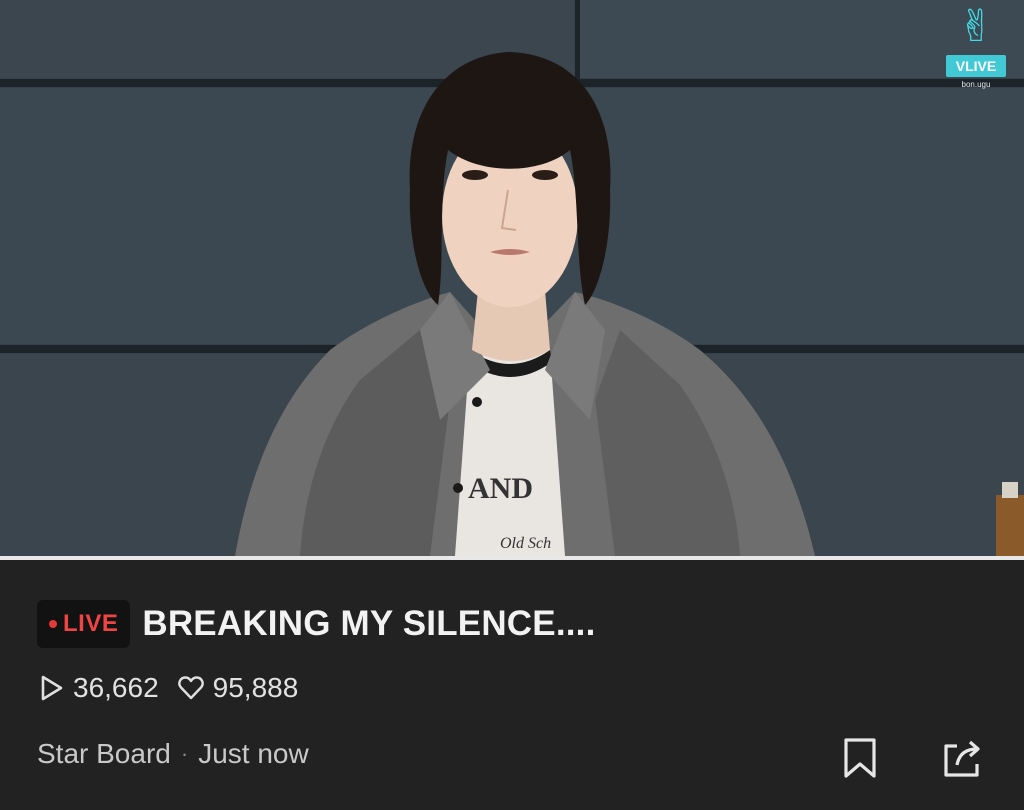 The image size is (1024, 810). I want to click on live-badge: LIVE, so click(84, 624).